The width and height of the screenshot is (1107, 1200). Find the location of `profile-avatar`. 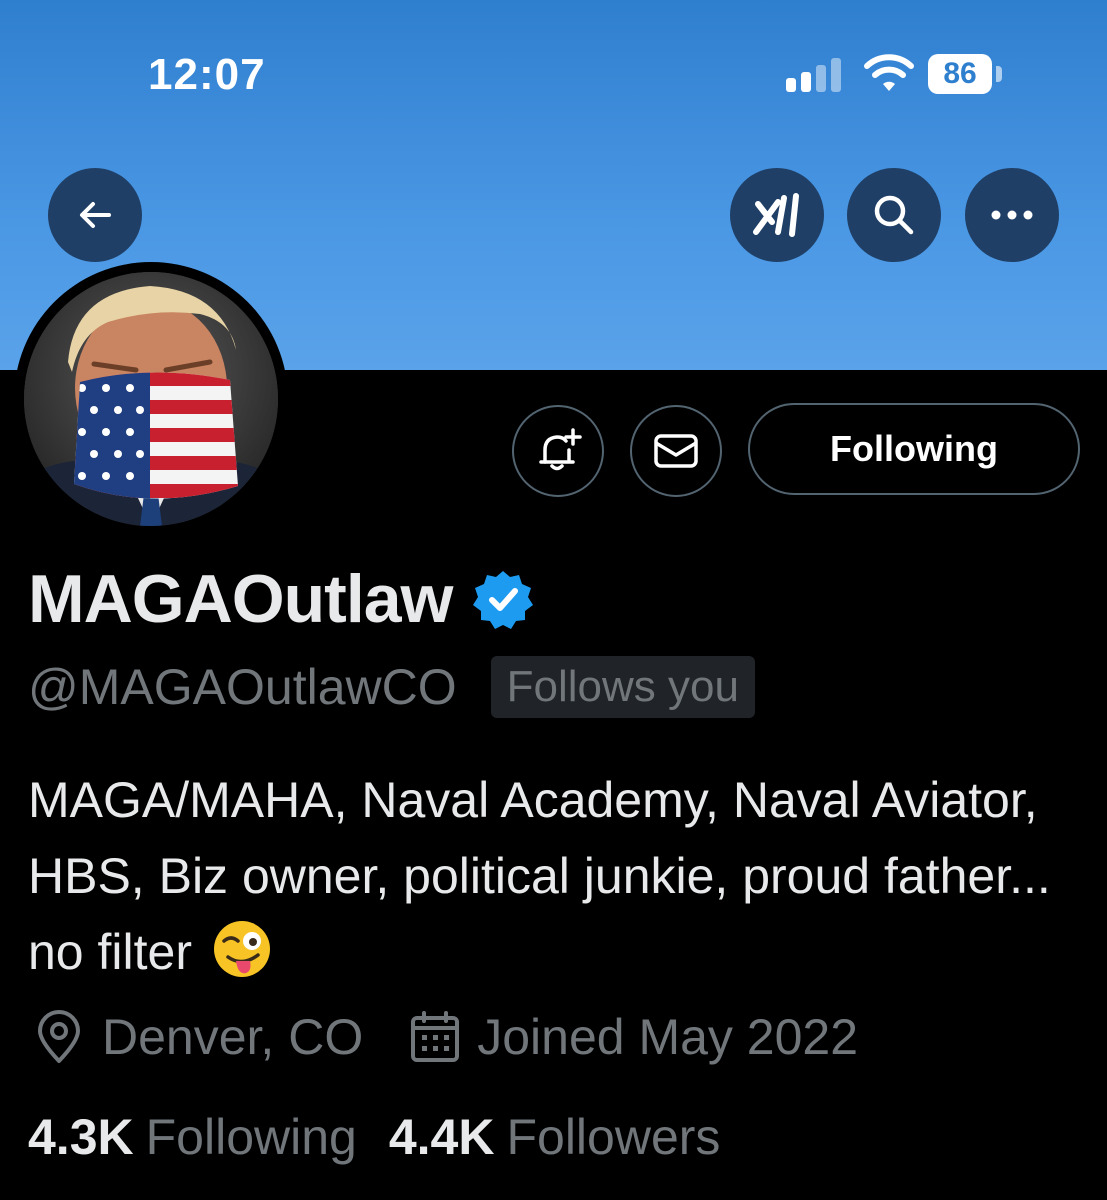

profile-avatar is located at coordinates (151, 399).